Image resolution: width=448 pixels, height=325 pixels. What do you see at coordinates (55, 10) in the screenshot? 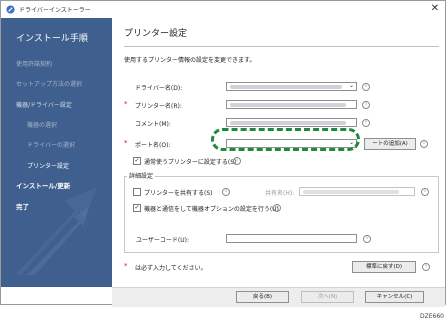
I see `window-title: ドライバーインストーラー` at bounding box center [55, 10].